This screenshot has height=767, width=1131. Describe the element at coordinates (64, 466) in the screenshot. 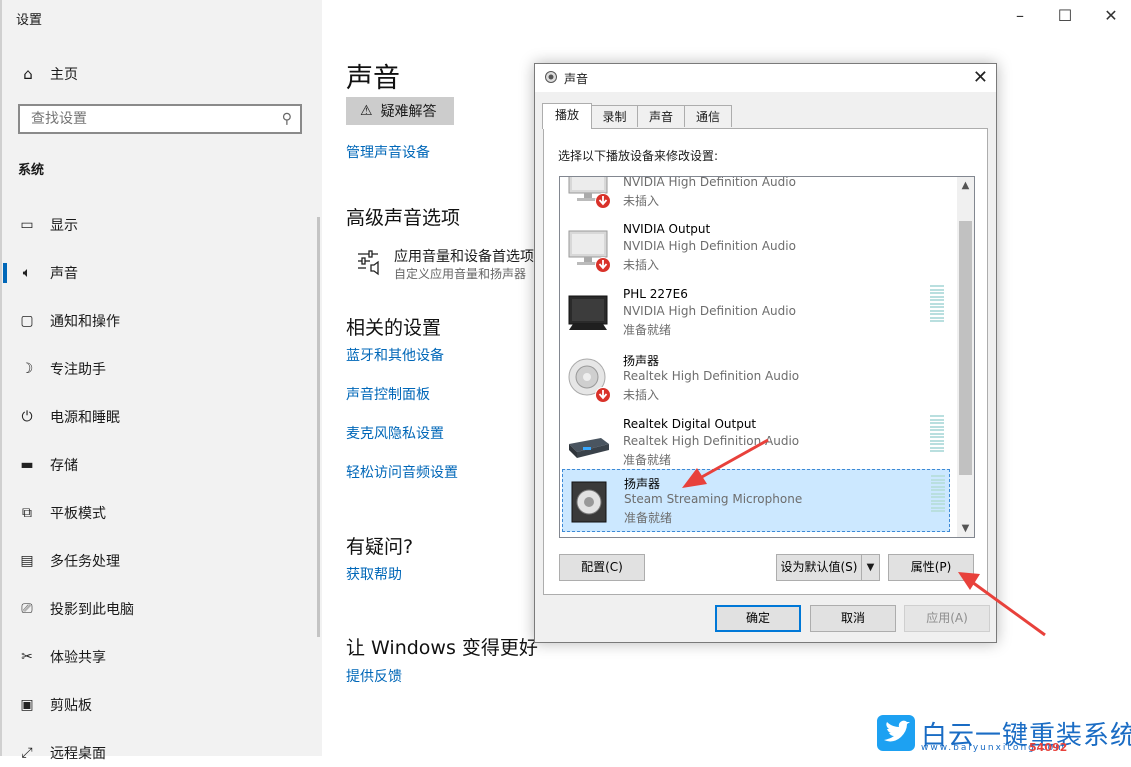

I see `sidebar-item-label: 存储` at that location.